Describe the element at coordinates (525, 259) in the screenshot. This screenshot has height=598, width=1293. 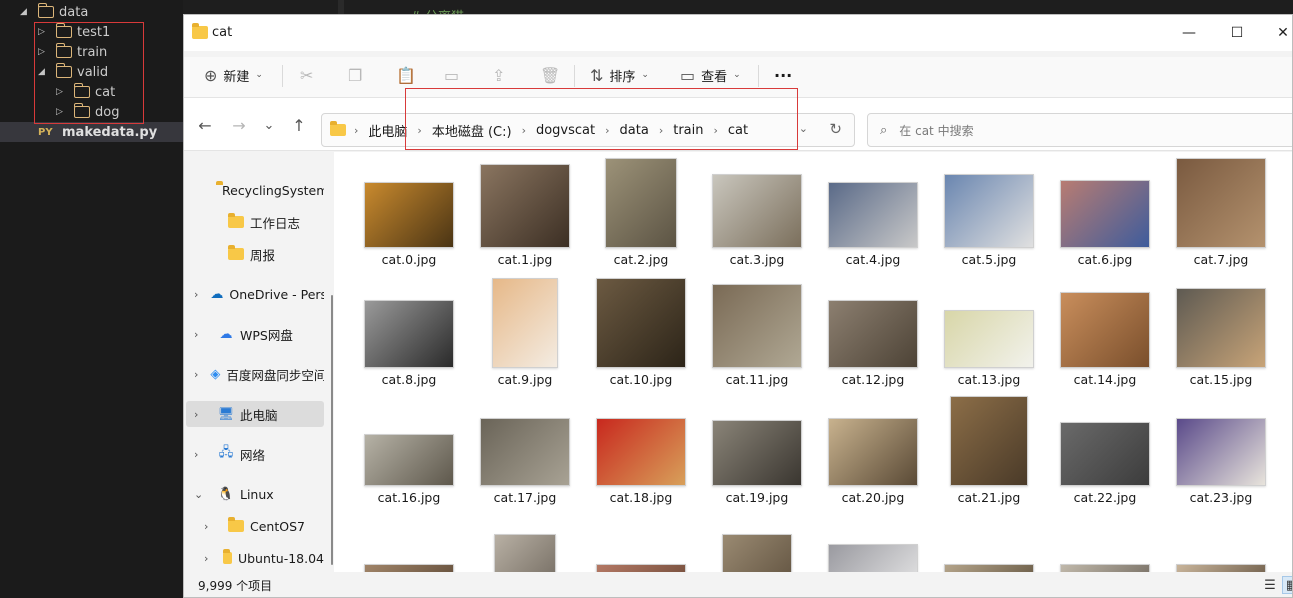
I see `file-name: cat.1.jpg` at that location.